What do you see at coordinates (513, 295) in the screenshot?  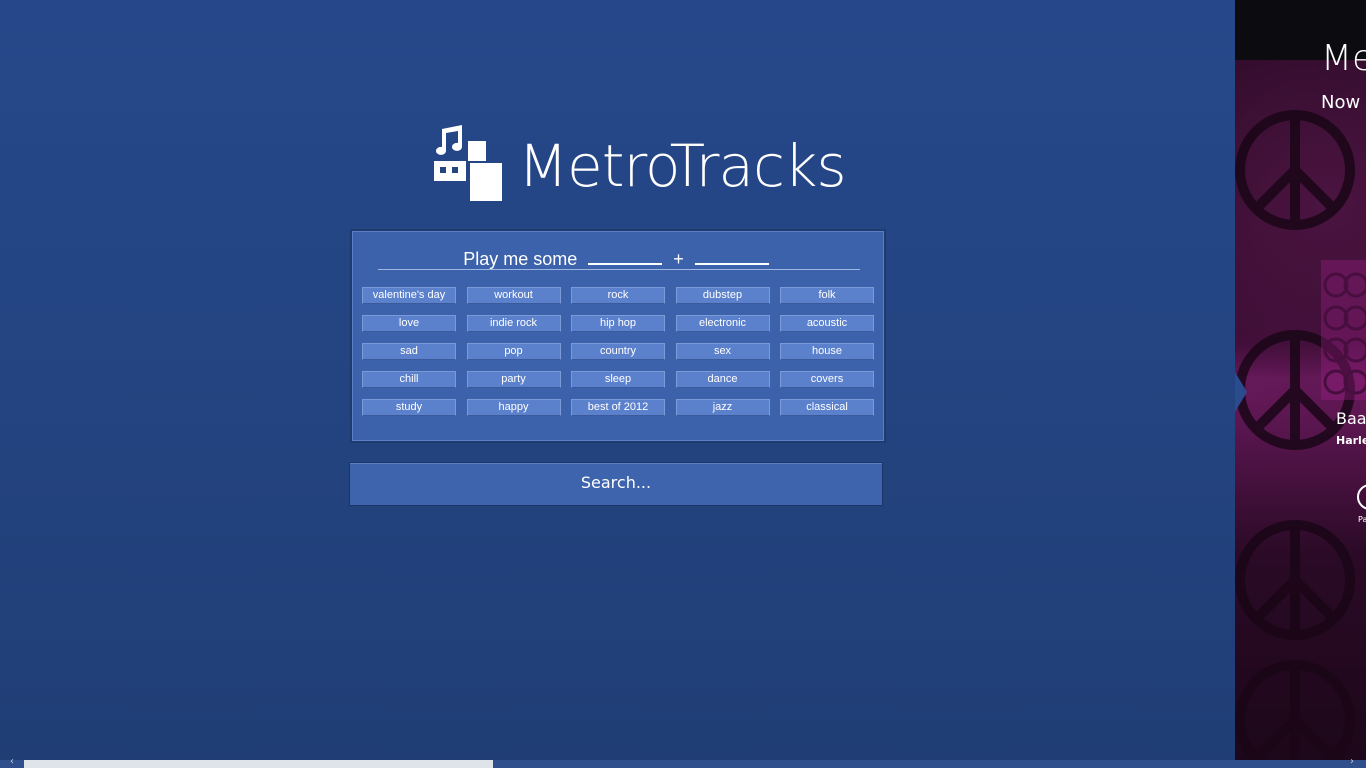 I see `tag-button: workout` at bounding box center [513, 295].